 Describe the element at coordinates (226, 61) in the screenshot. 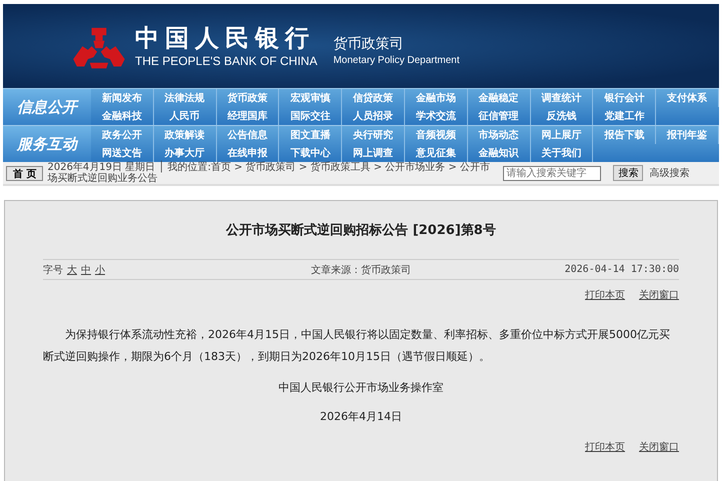

I see `bank-name-english: THE PEOPLE'S BANK OF CHINA` at that location.